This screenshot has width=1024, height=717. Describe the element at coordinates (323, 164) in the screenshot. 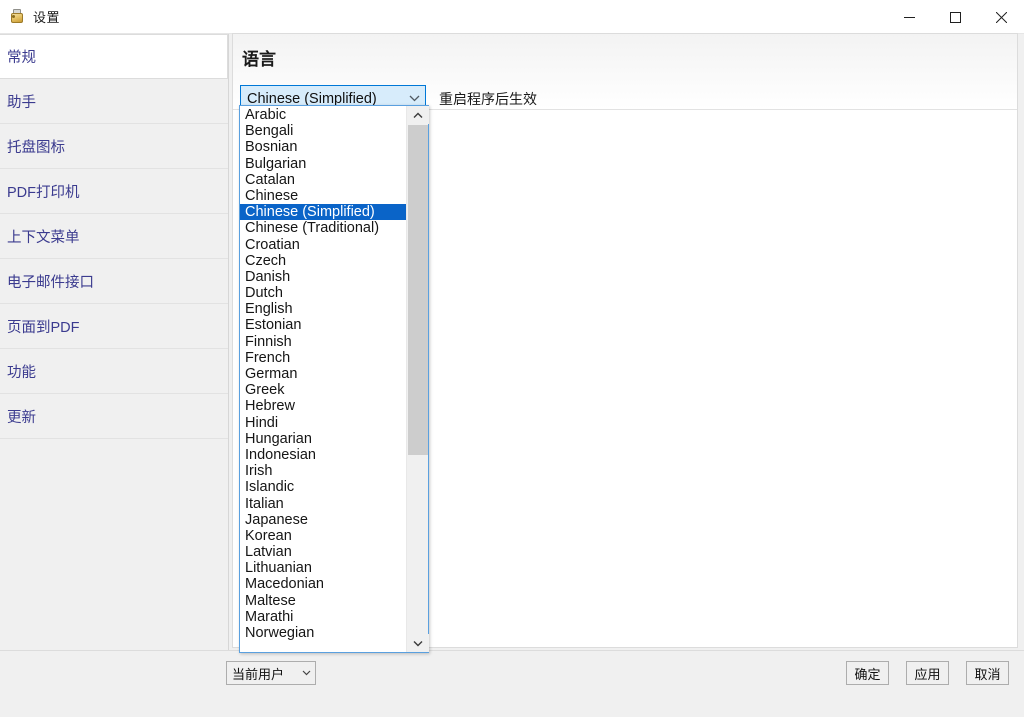

I see `list-item: Bulgarian` at that location.